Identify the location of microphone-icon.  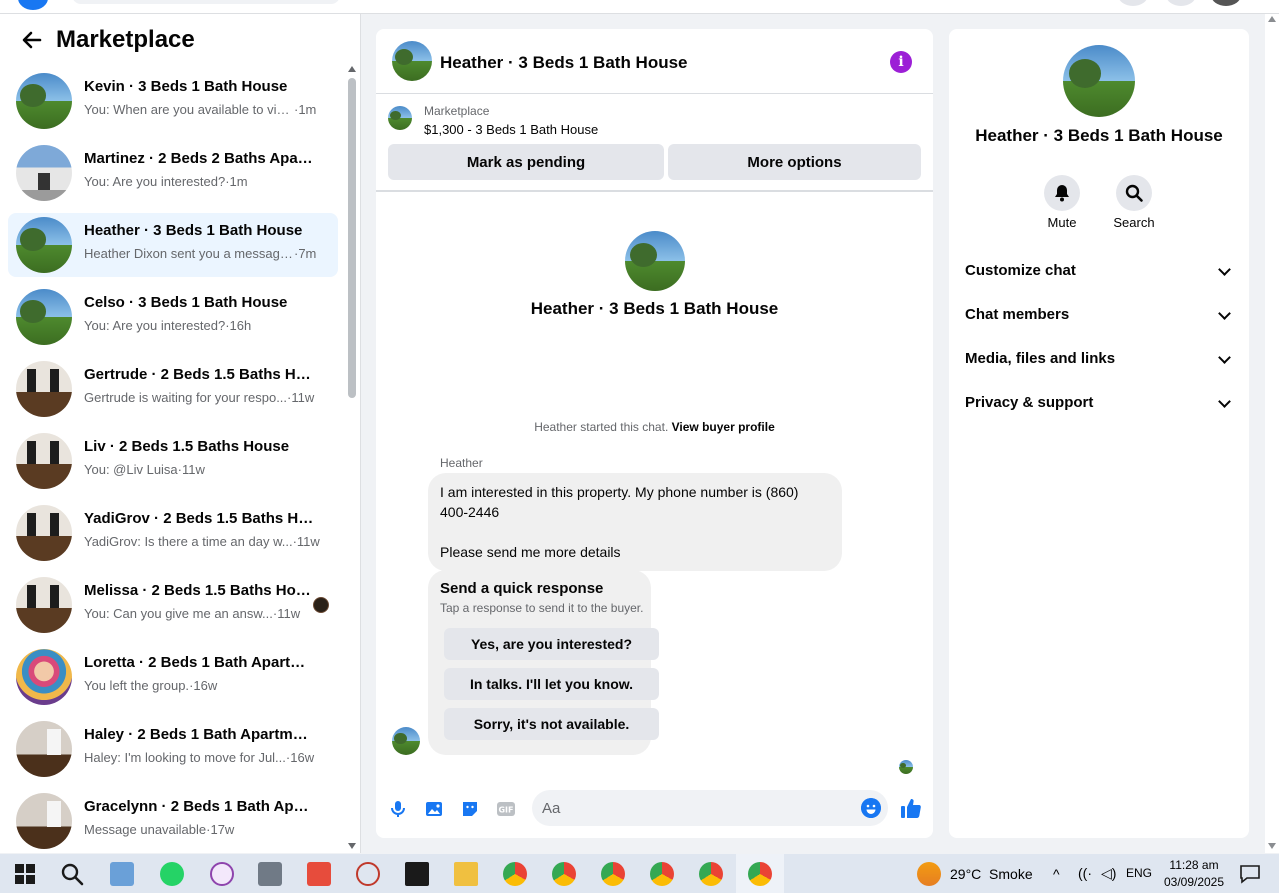
(398, 809).